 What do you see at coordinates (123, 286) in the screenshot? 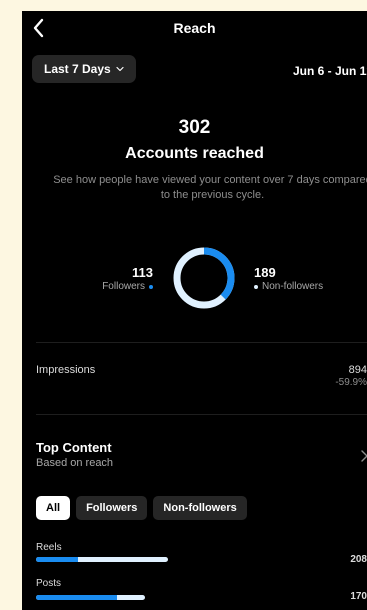
I see `followers-label: Followers` at bounding box center [123, 286].